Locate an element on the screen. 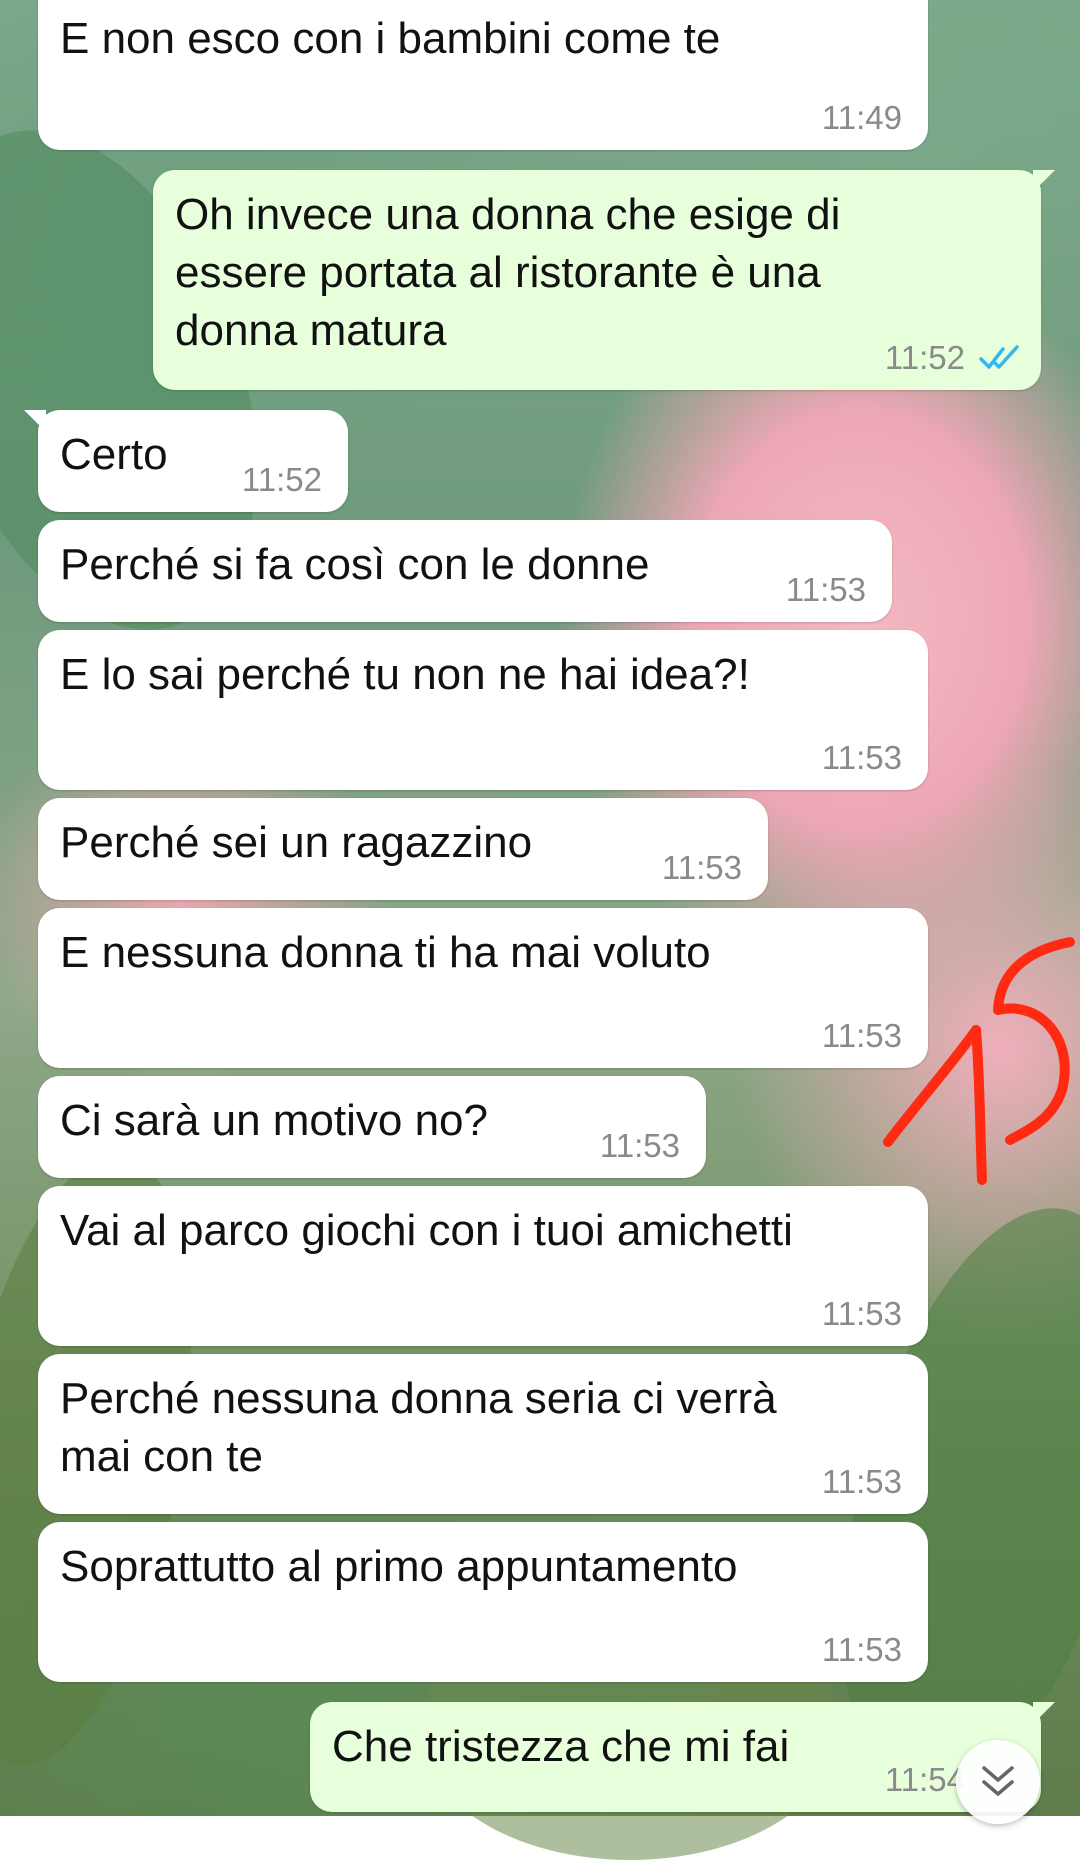  incoming-message: Perché sei un ragazzino 11:53 is located at coordinates (403, 849).